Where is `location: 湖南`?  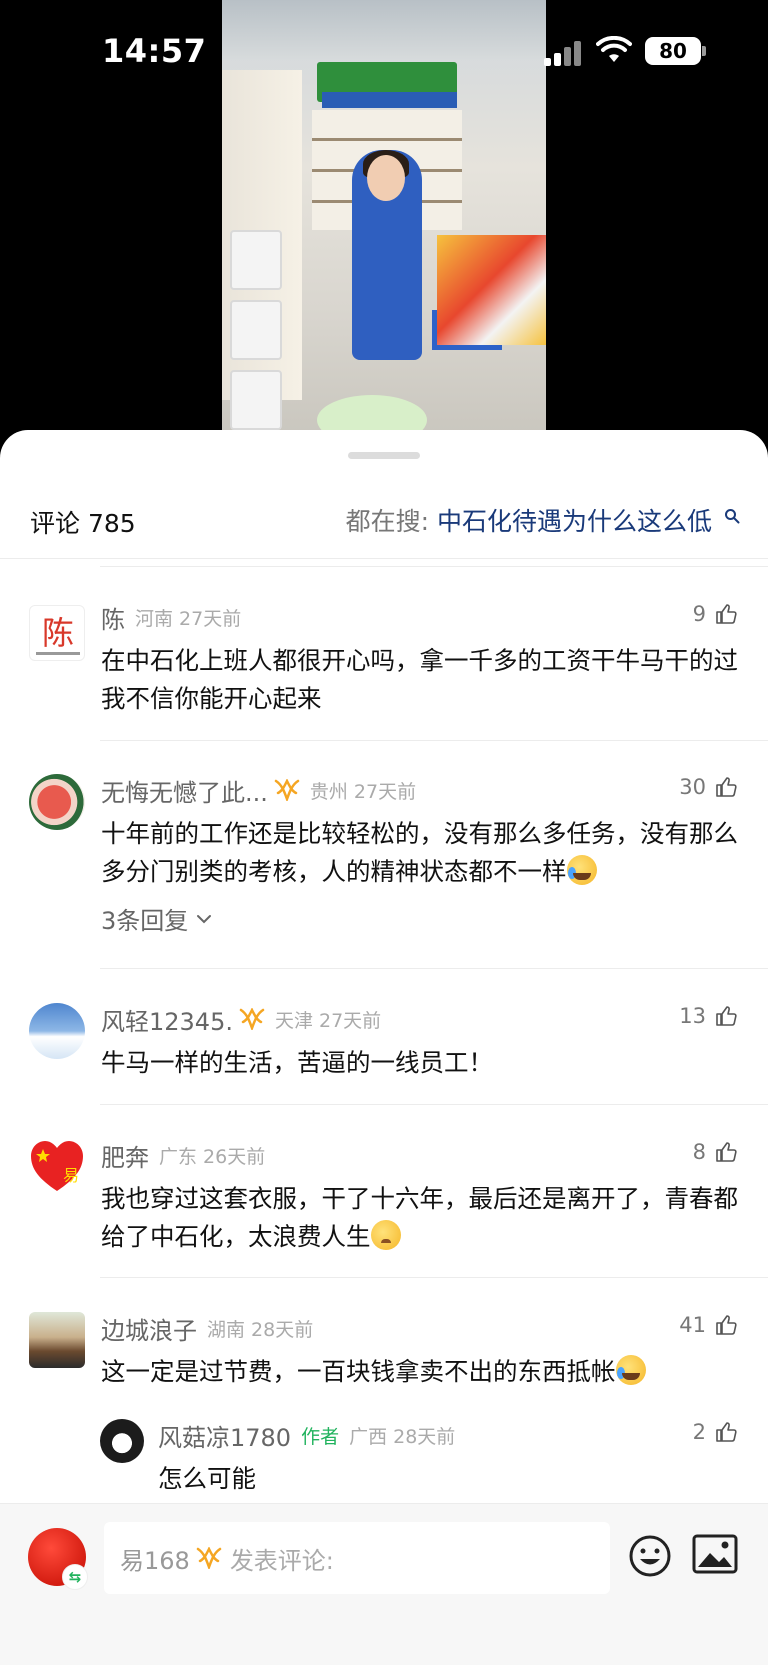
location: 湖南 is located at coordinates (226, 1329).